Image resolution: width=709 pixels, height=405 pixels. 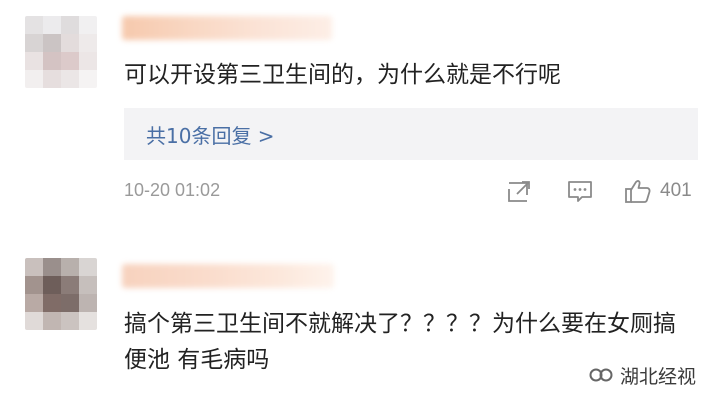 I want to click on share-icon, so click(x=520, y=191).